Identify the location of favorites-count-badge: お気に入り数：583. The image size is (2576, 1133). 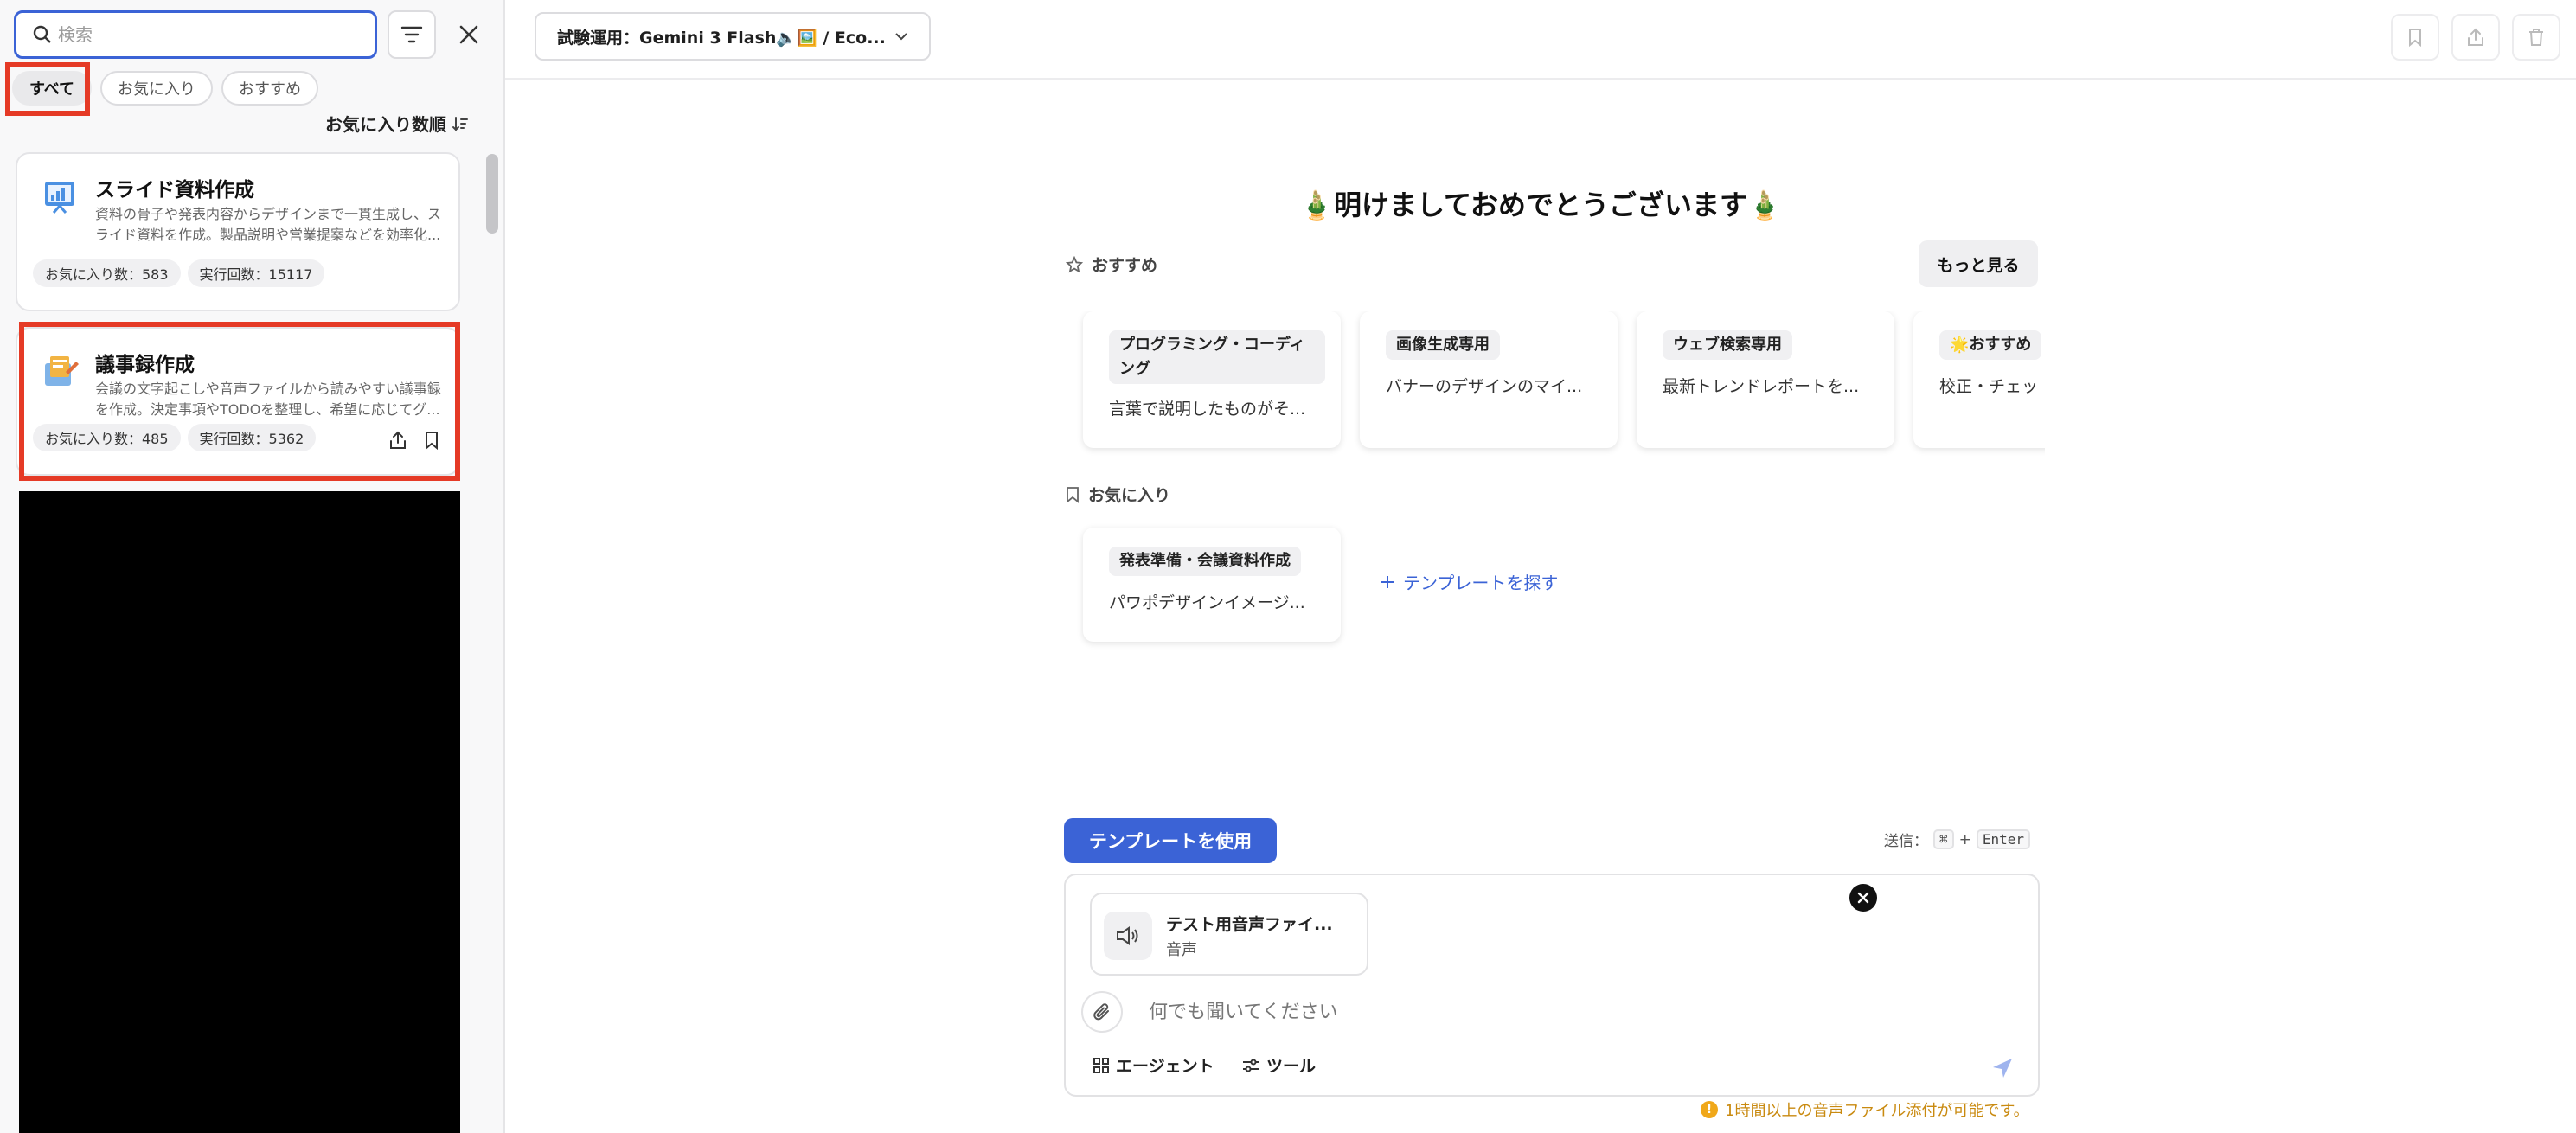
(107, 273).